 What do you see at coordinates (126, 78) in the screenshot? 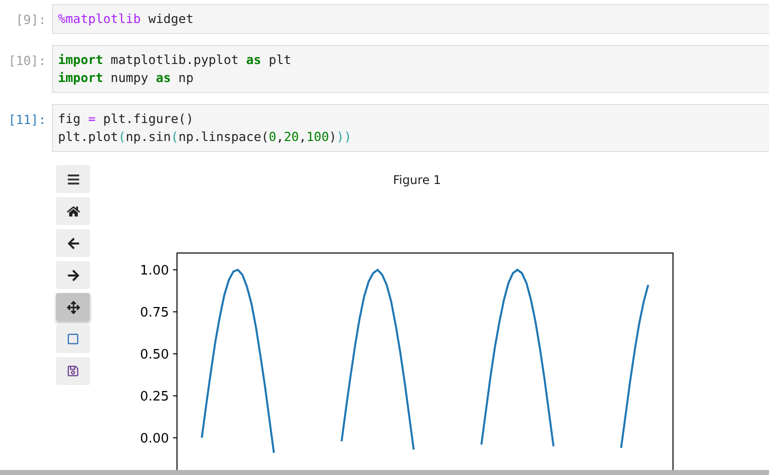
I see `code-line: import numpy as np` at bounding box center [126, 78].